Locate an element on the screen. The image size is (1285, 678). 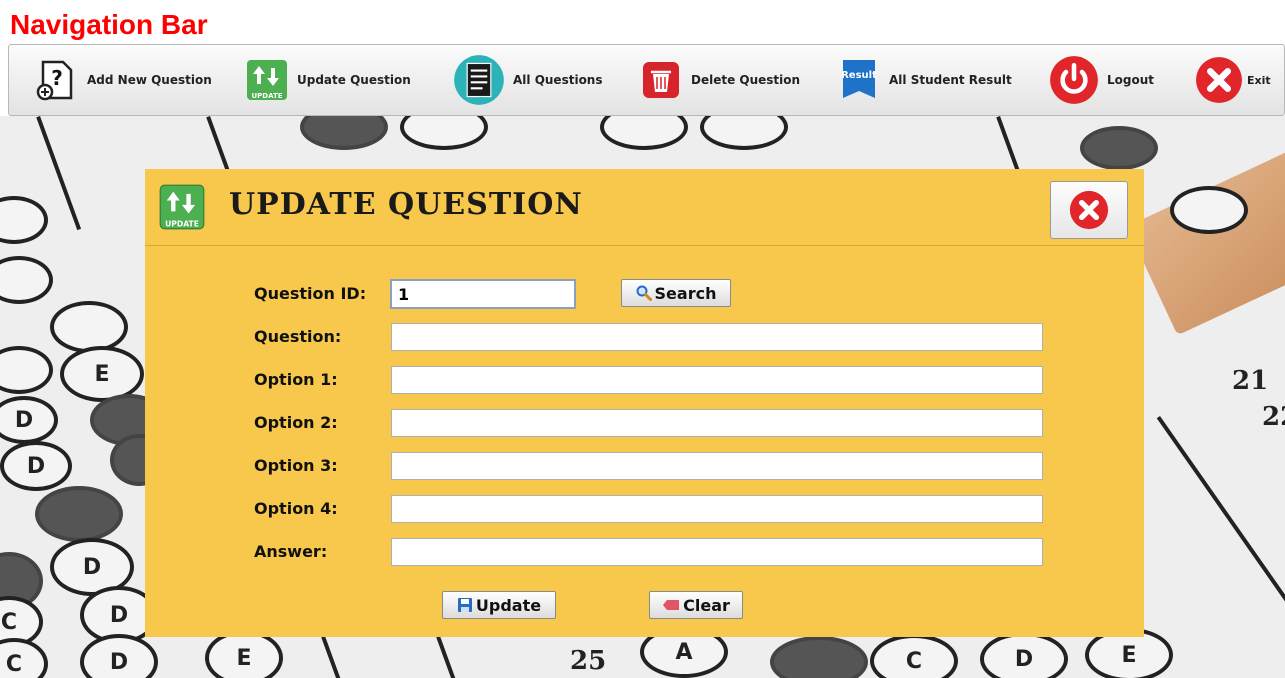
question-number: 25 is located at coordinates (588, 661).